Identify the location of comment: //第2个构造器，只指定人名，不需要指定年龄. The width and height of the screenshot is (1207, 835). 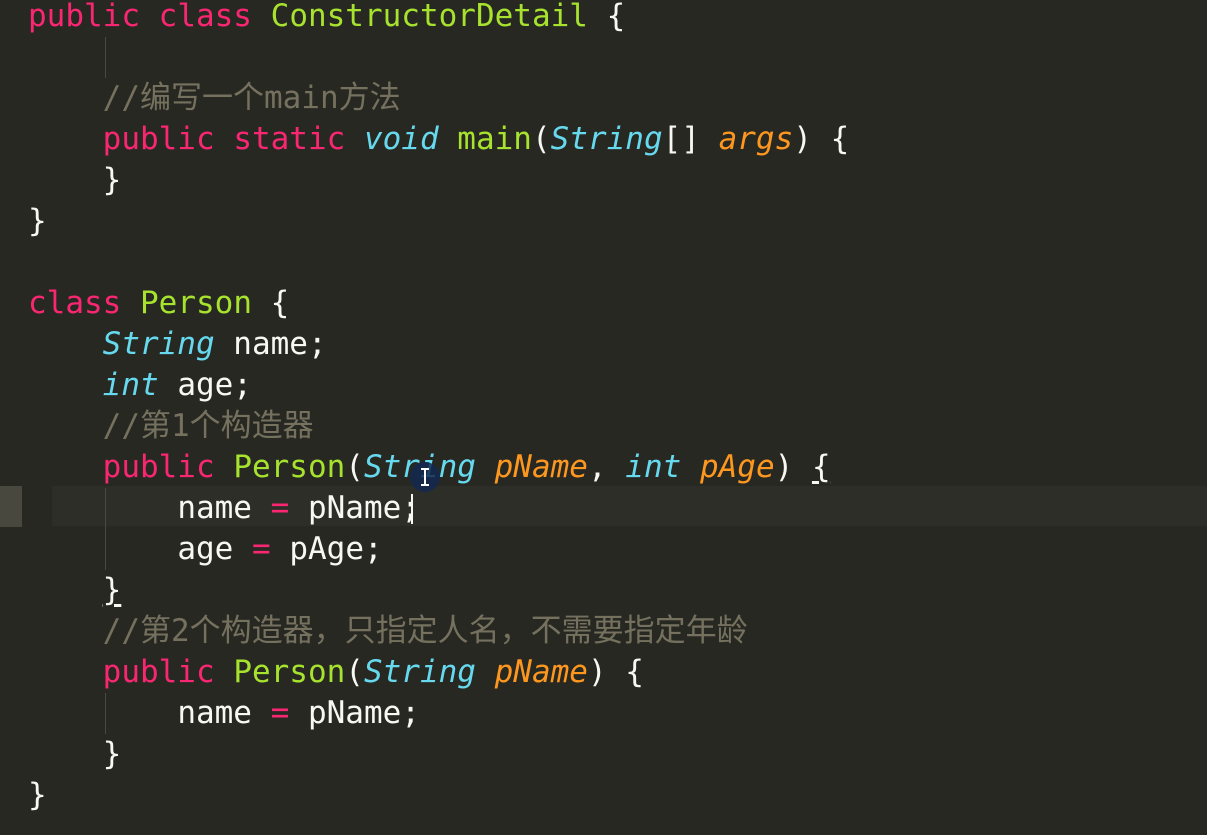
(425, 631).